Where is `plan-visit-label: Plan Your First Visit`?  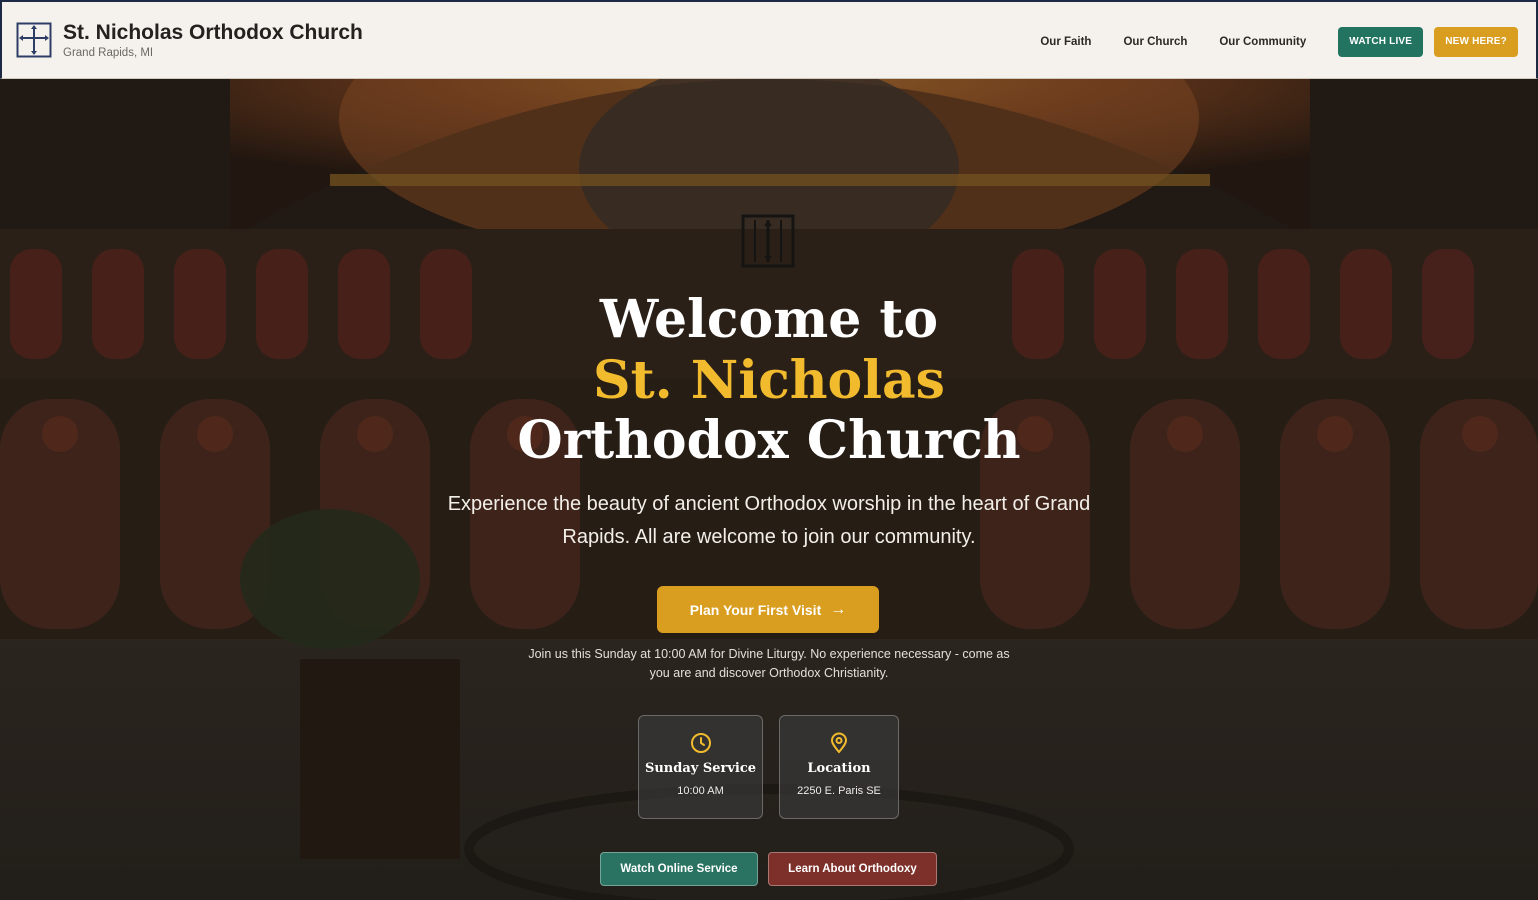 plan-visit-label: Plan Your First Visit is located at coordinates (755, 609).